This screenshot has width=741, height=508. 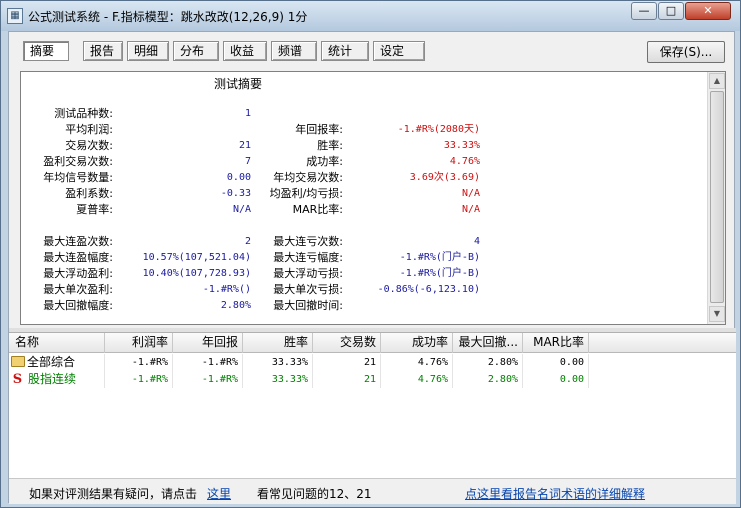 What do you see at coordinates (57, 362) in the screenshot?
I see `row-name-cell: 全部综合` at bounding box center [57, 362].